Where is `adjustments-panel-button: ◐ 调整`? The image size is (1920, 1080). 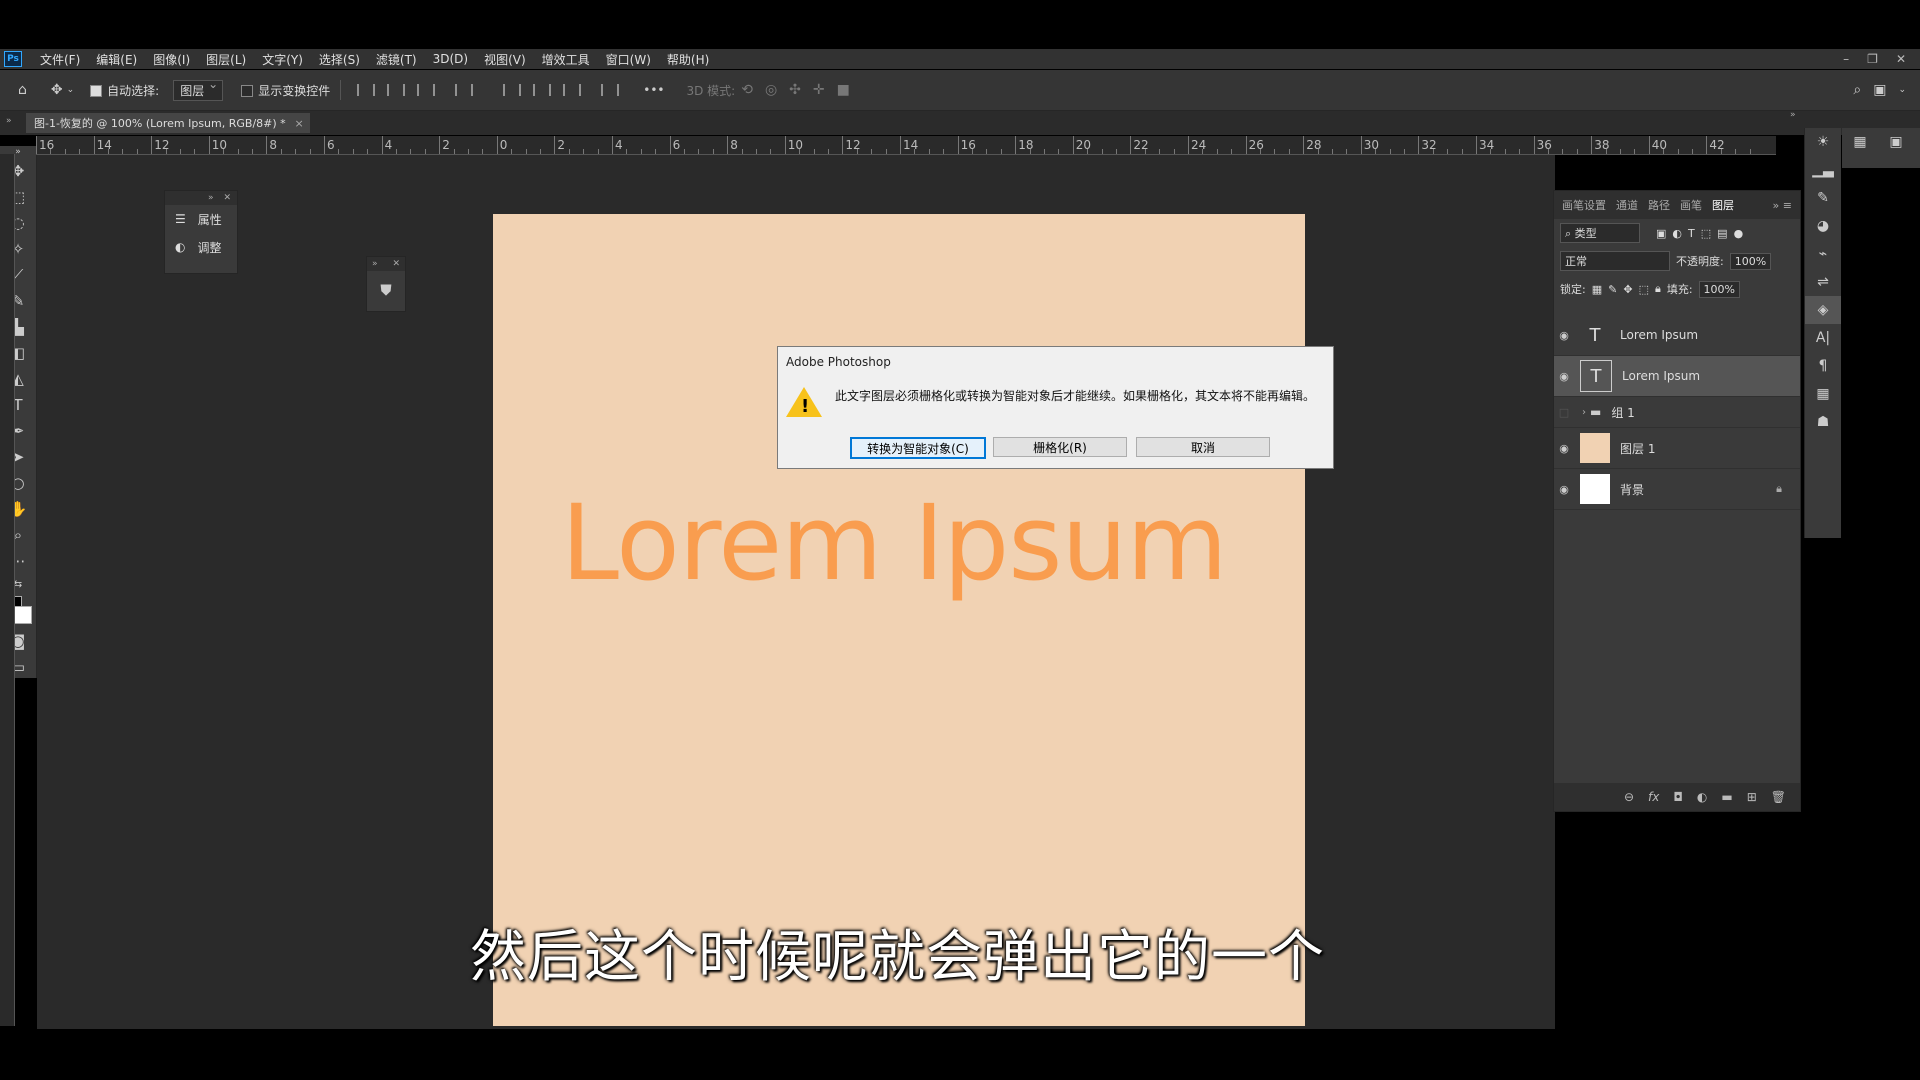
adjustments-panel-button: ◐ 调整 is located at coordinates (201, 247).